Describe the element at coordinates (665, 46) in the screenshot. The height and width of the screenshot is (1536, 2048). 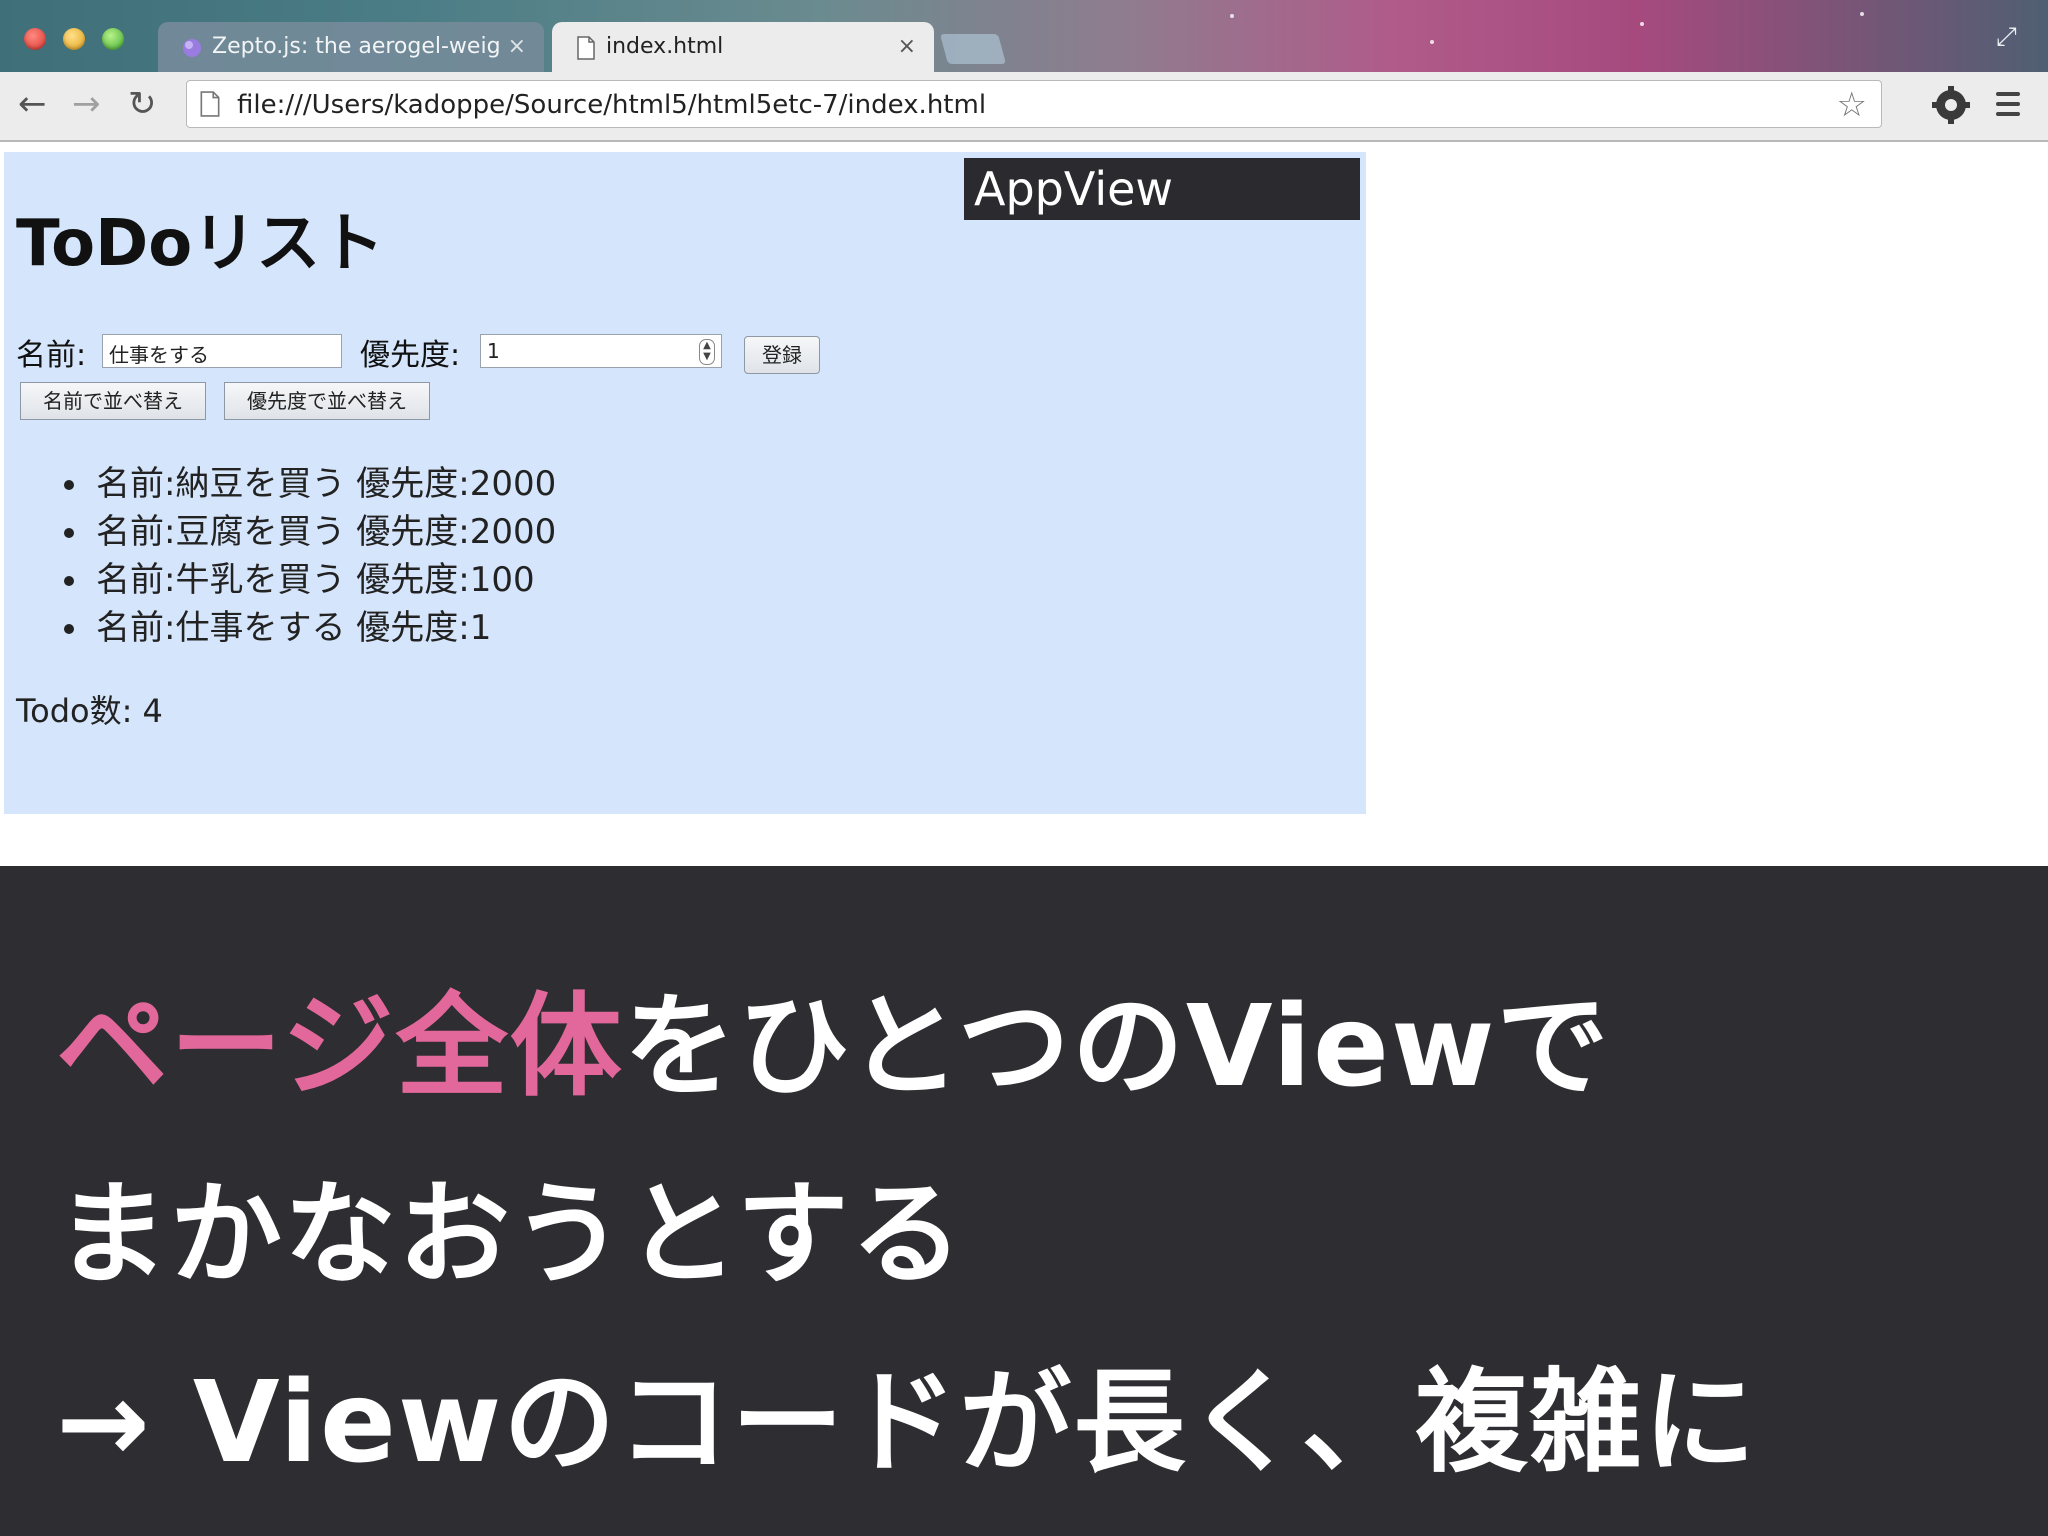
I see `tab-title: index.html` at that location.